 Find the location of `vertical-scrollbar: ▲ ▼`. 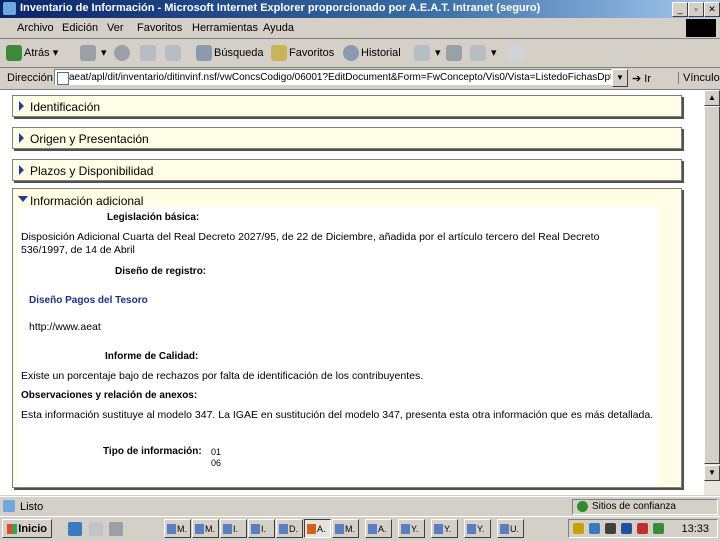

vertical-scrollbar: ▲ ▼ is located at coordinates (712, 292).